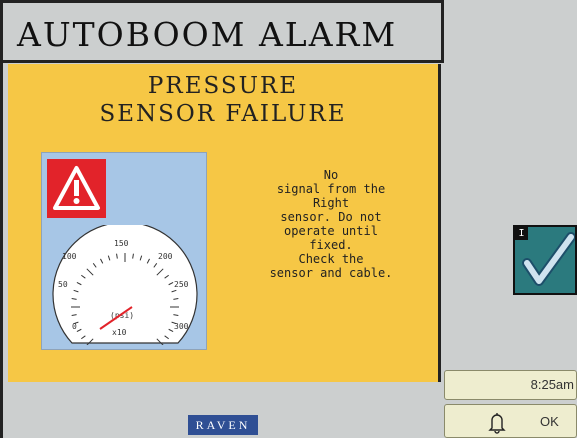 The width and height of the screenshot is (577, 438). What do you see at coordinates (223, 425) in the screenshot?
I see `raven-logo: RAVEN` at bounding box center [223, 425].